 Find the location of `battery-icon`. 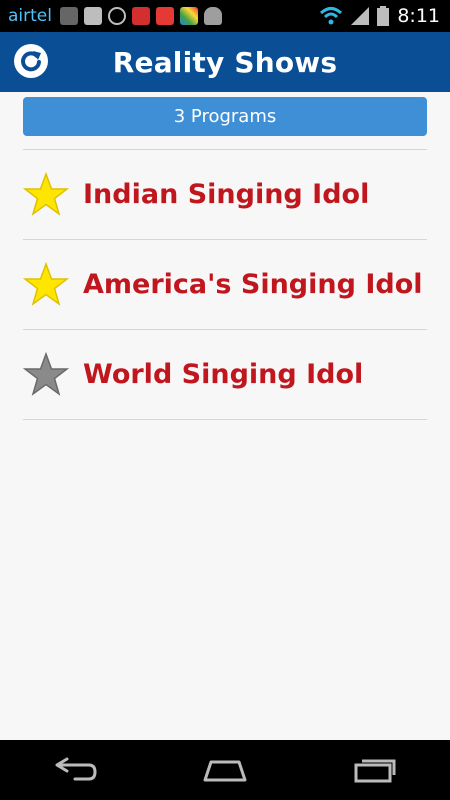

battery-icon is located at coordinates (383, 16).